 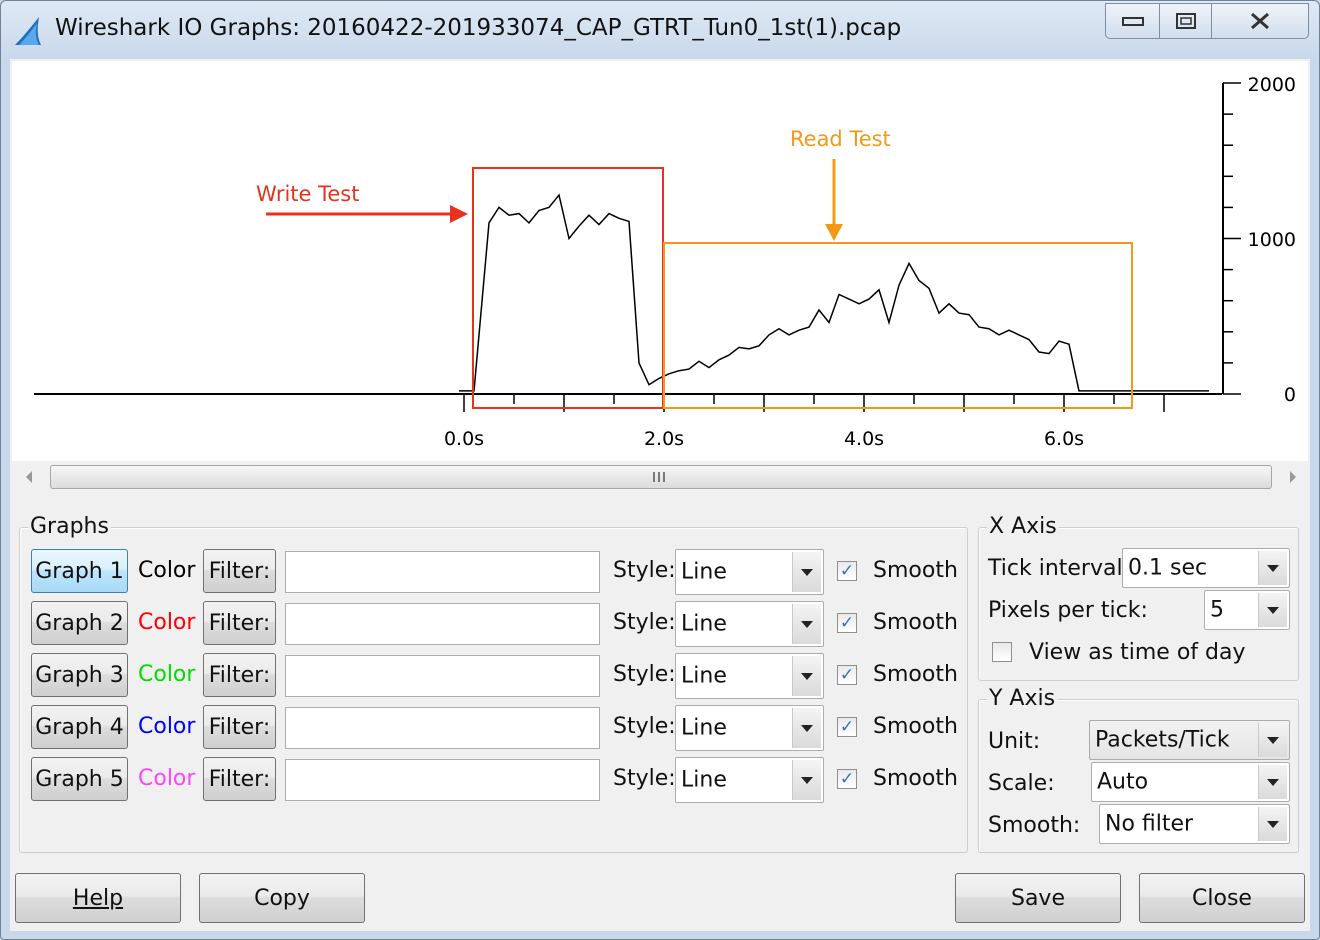 What do you see at coordinates (29, 477) in the screenshot?
I see `scroll-left-icon` at bounding box center [29, 477].